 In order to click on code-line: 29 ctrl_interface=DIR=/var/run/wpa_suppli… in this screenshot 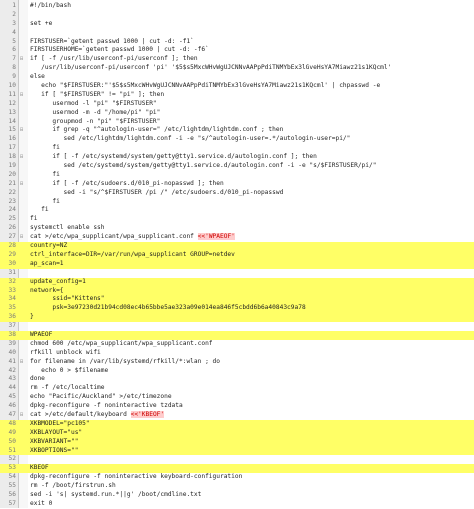, I will do `click(237, 255)`.